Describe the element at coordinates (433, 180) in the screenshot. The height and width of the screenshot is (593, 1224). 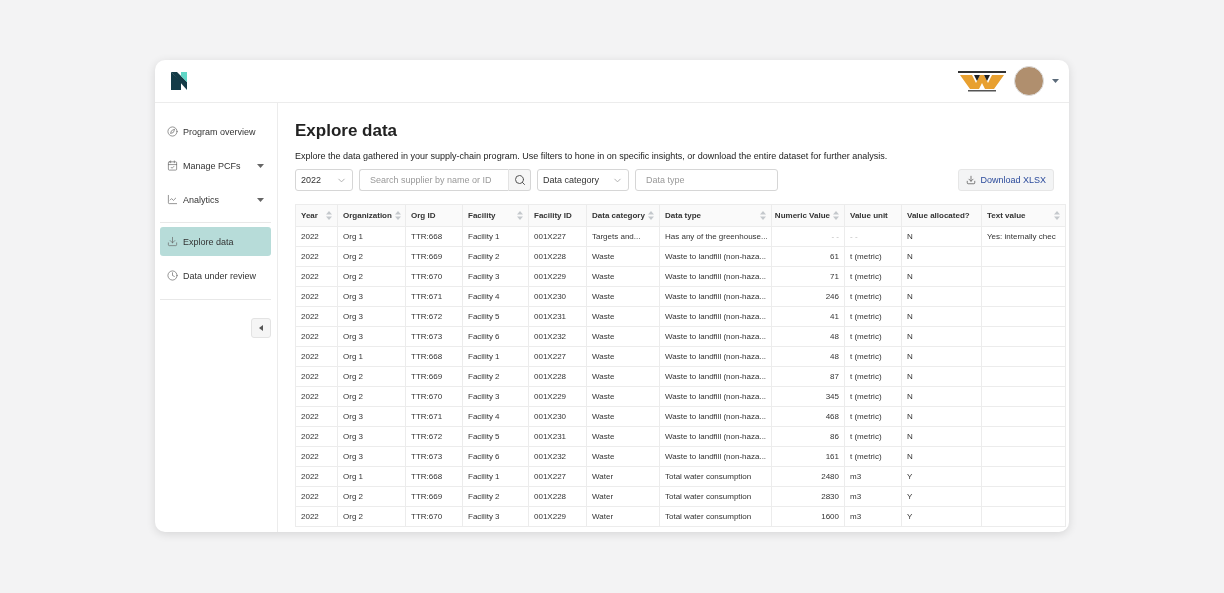
I see `search-field: Search supplier by name or ID` at that location.